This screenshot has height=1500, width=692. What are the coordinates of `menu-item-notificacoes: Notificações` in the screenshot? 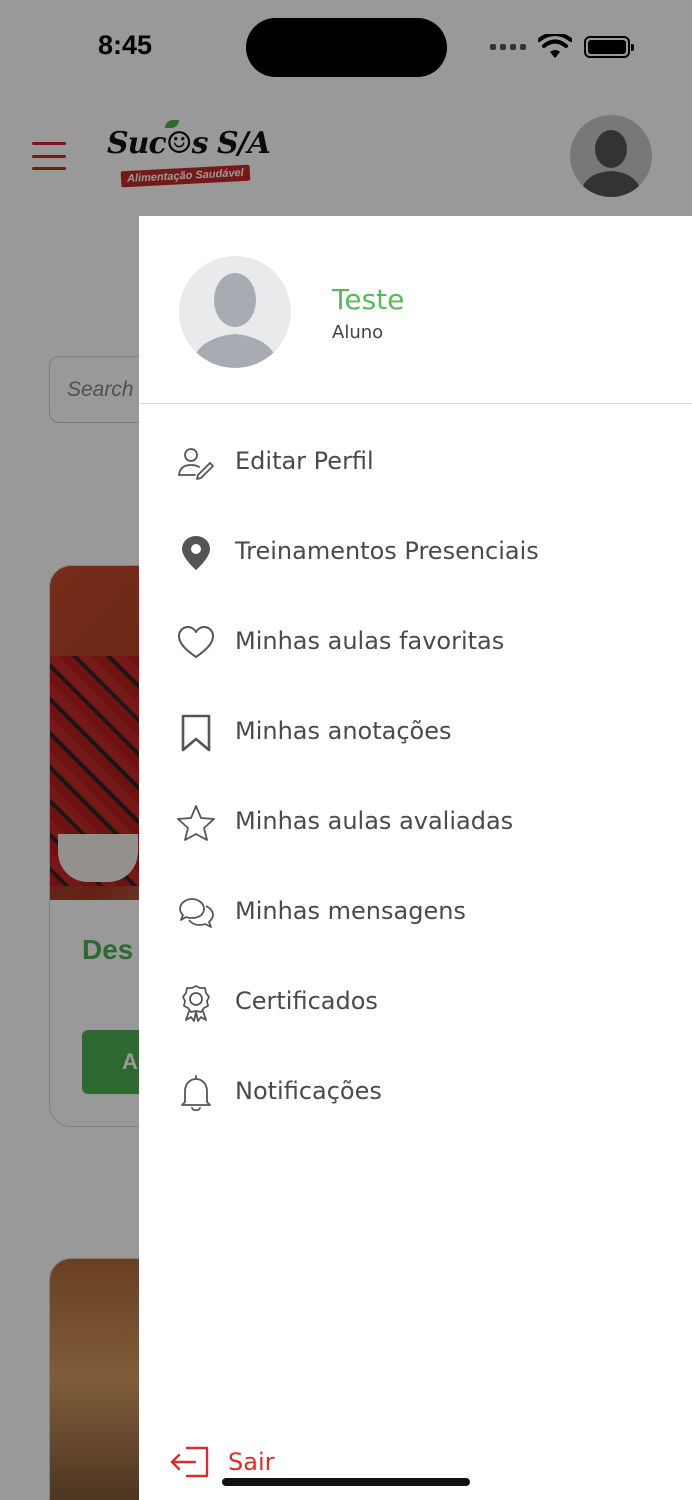 It's located at (415, 1093).